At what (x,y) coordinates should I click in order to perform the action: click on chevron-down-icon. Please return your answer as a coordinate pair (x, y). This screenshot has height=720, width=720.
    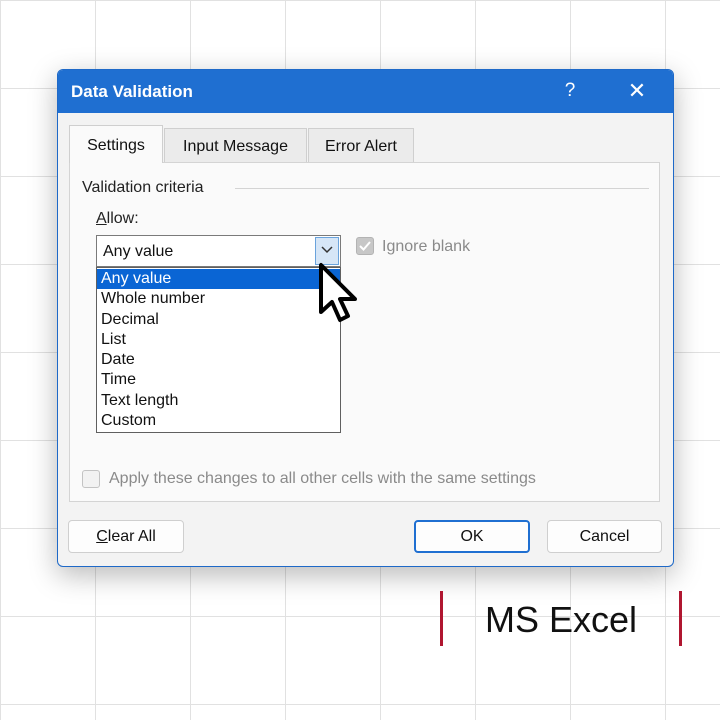
    Looking at the image, I should click on (327, 250).